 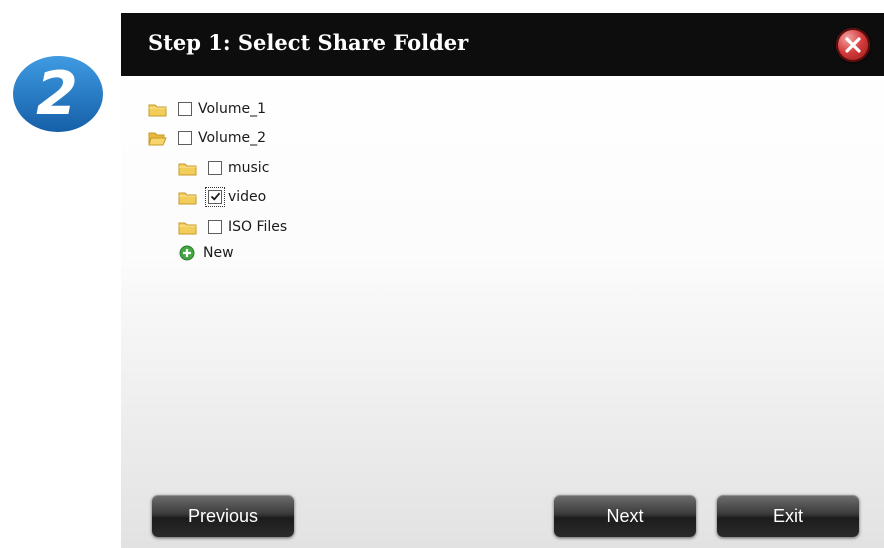 I want to click on music-checkbox, so click(x=215, y=168).